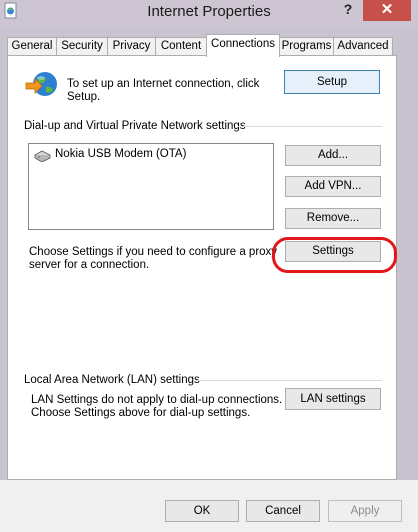  Describe the element at coordinates (32, 46) in the screenshot. I see `tab-general: General` at that location.